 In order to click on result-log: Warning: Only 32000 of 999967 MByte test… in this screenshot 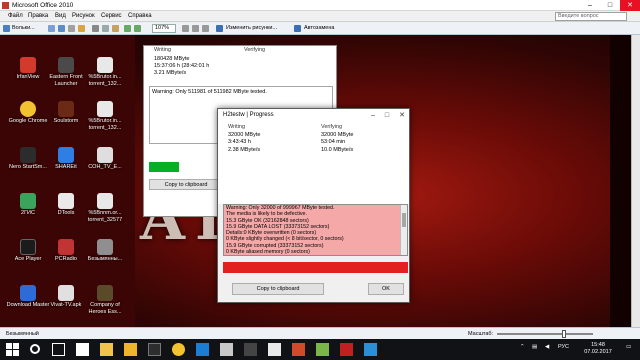, I will do `click(315, 230)`.